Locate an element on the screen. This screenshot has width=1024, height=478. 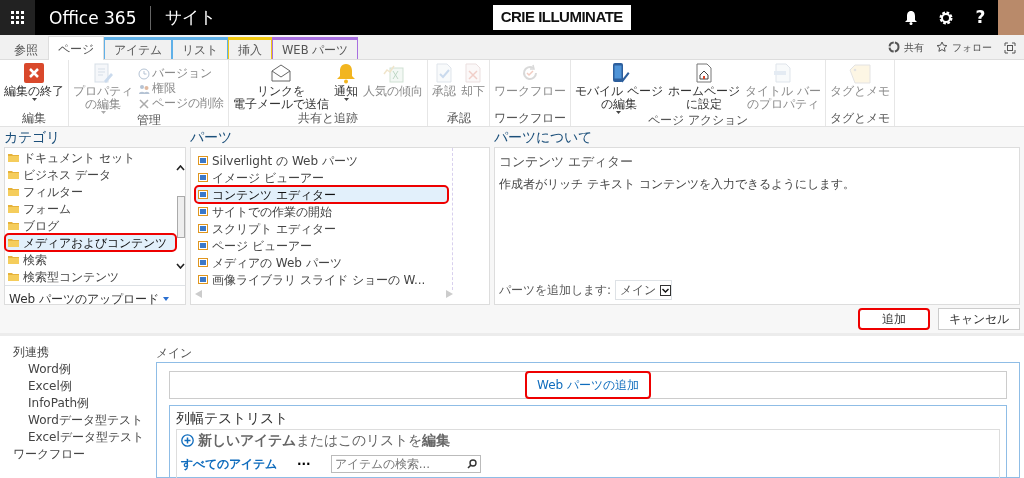
clock-icon is located at coordinates (144, 73).